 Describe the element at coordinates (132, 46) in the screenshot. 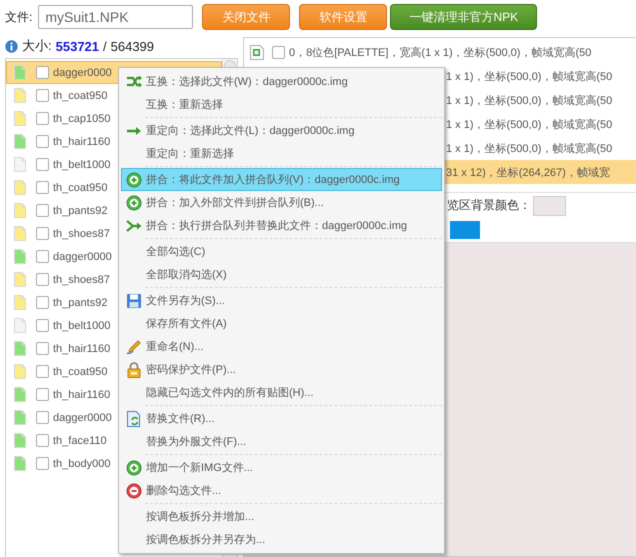

I see `size-total: 564399` at that location.